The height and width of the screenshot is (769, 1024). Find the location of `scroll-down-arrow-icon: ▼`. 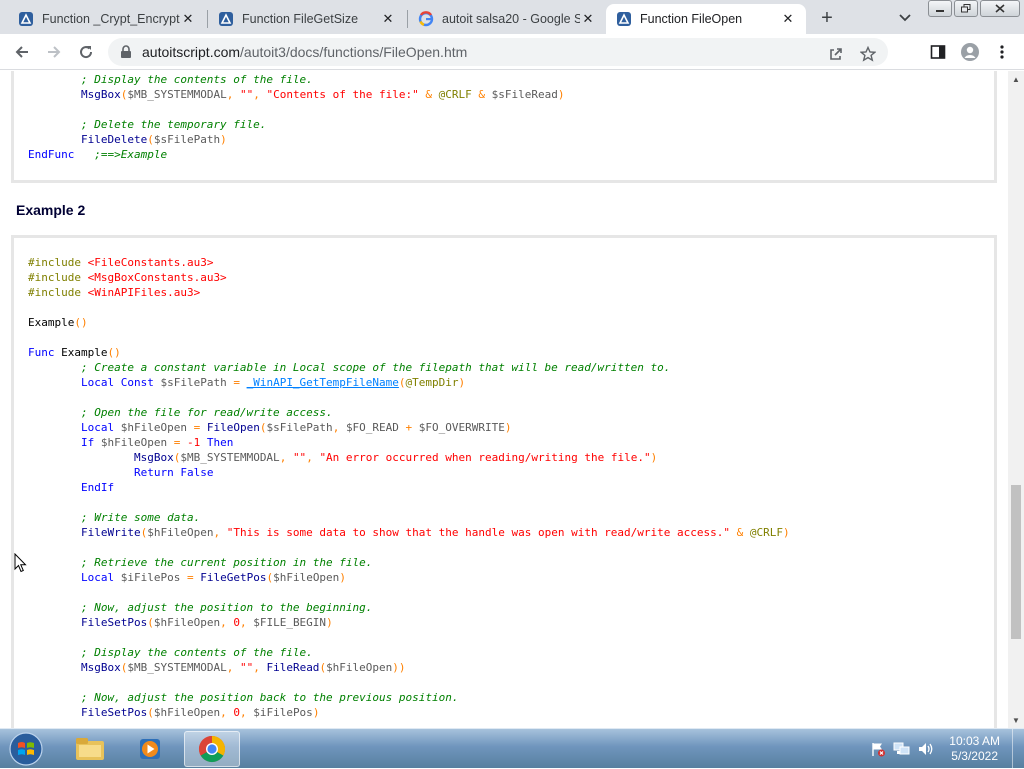

scroll-down-arrow-icon: ▼ is located at coordinates (1016, 720).